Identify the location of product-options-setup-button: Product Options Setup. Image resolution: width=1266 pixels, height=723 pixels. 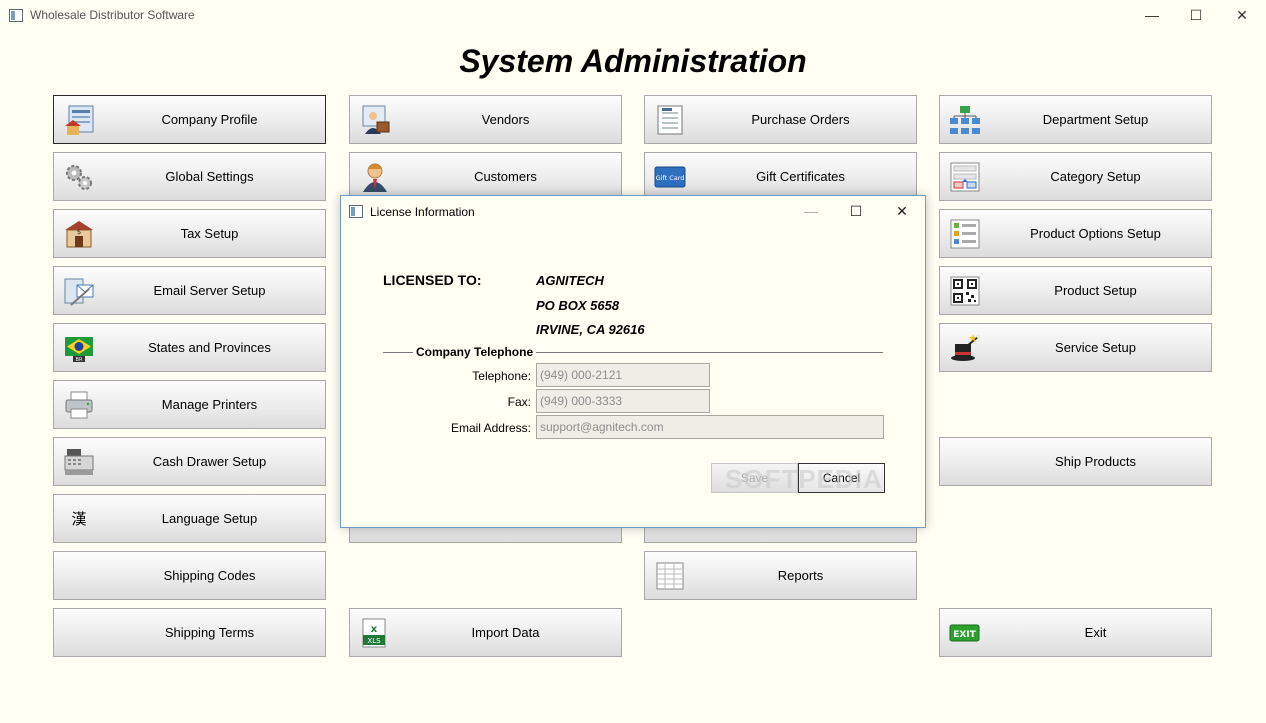
(1075, 233).